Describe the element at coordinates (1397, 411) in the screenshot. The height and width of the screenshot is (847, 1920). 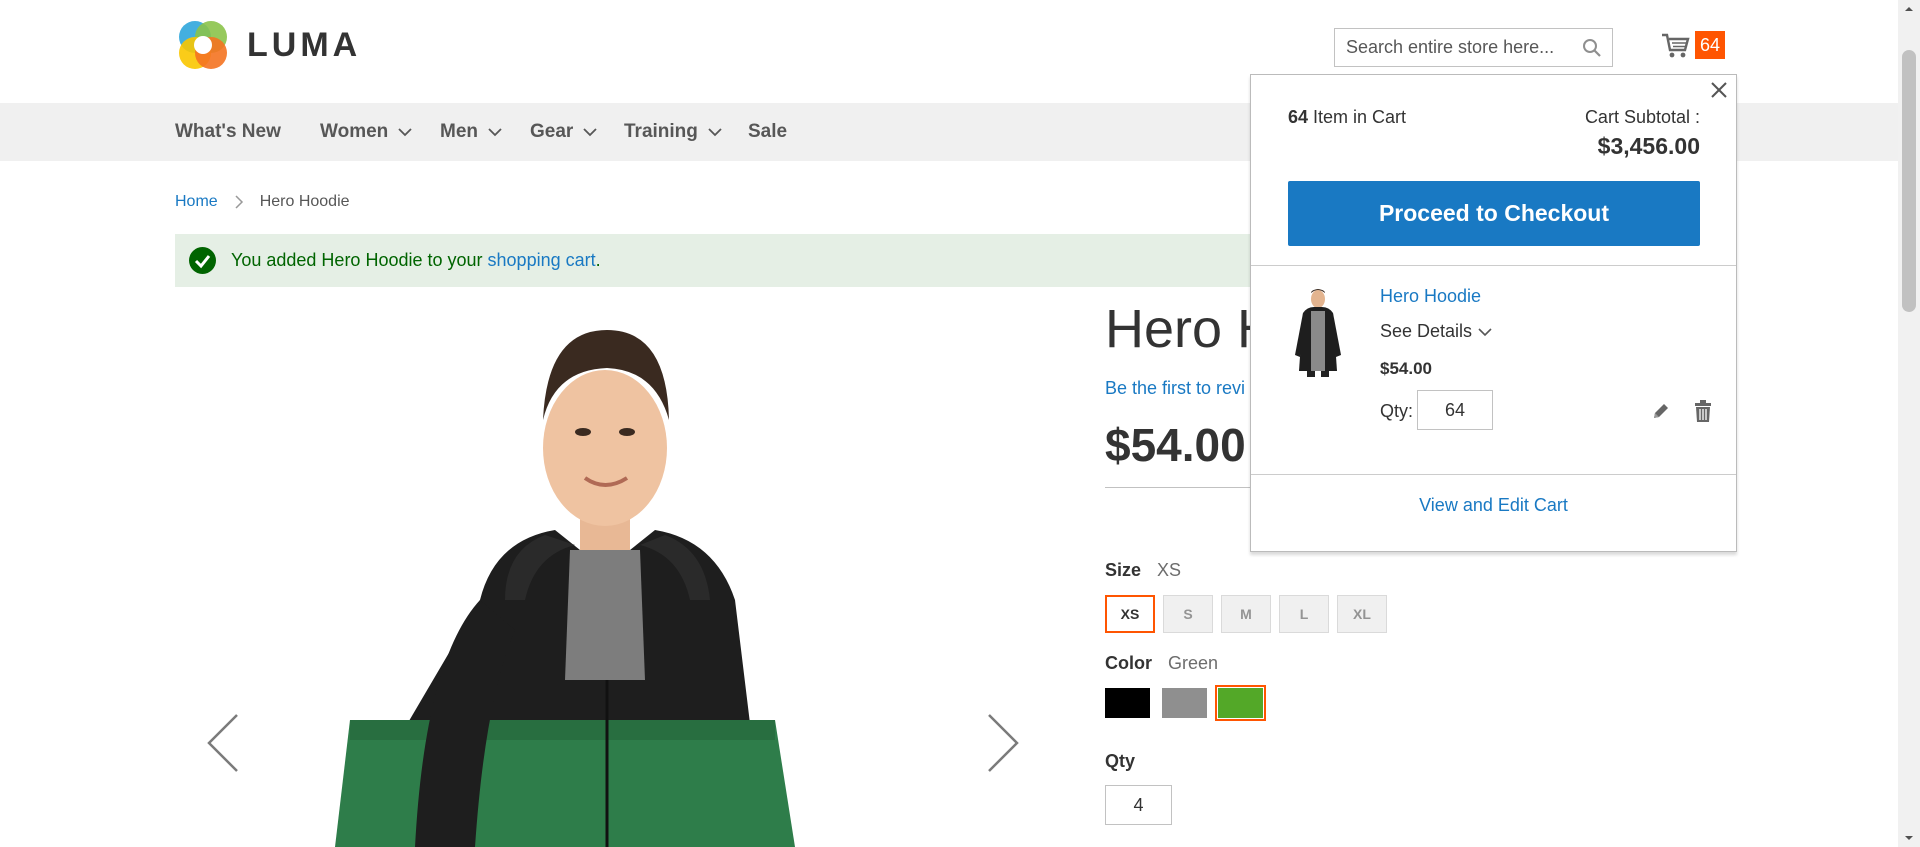
I see `minicart-qty-label: Qty:` at that location.